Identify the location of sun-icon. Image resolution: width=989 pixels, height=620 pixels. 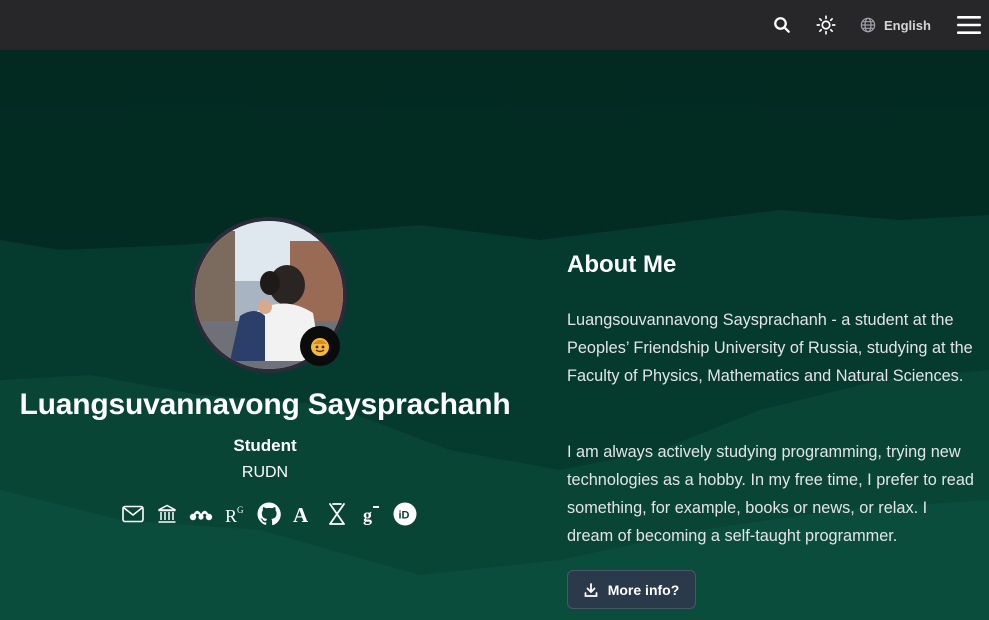
(826, 25).